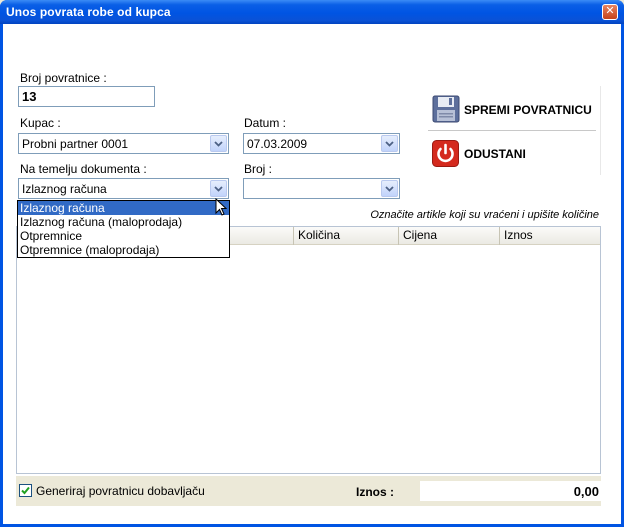 The image size is (624, 527). I want to click on power-icon, so click(445, 153).